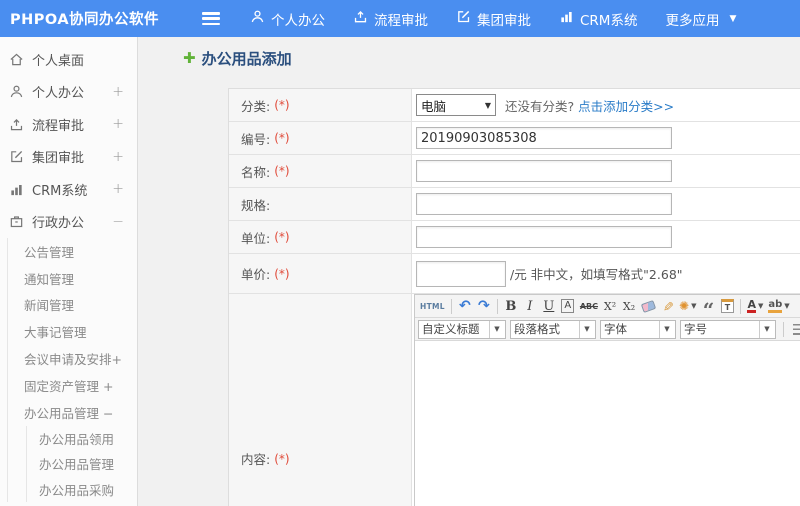 Image resolution: width=800 pixels, height=506 pixels. I want to click on code-input, so click(544, 138).